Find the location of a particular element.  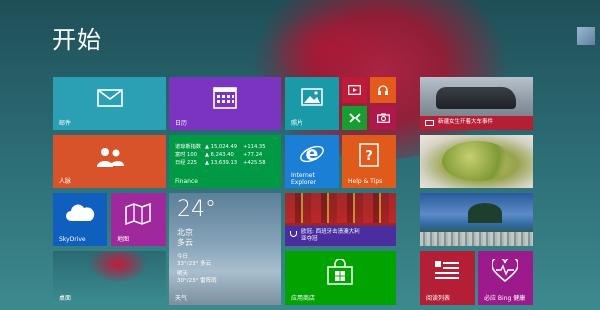

finance-index-value: ▲ 13,639.13 is located at coordinates (221, 163).